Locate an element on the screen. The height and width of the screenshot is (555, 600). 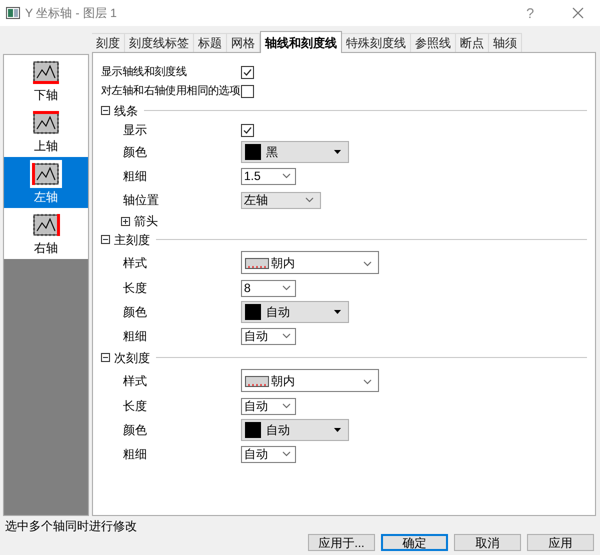
close-icon is located at coordinates (578, 13).